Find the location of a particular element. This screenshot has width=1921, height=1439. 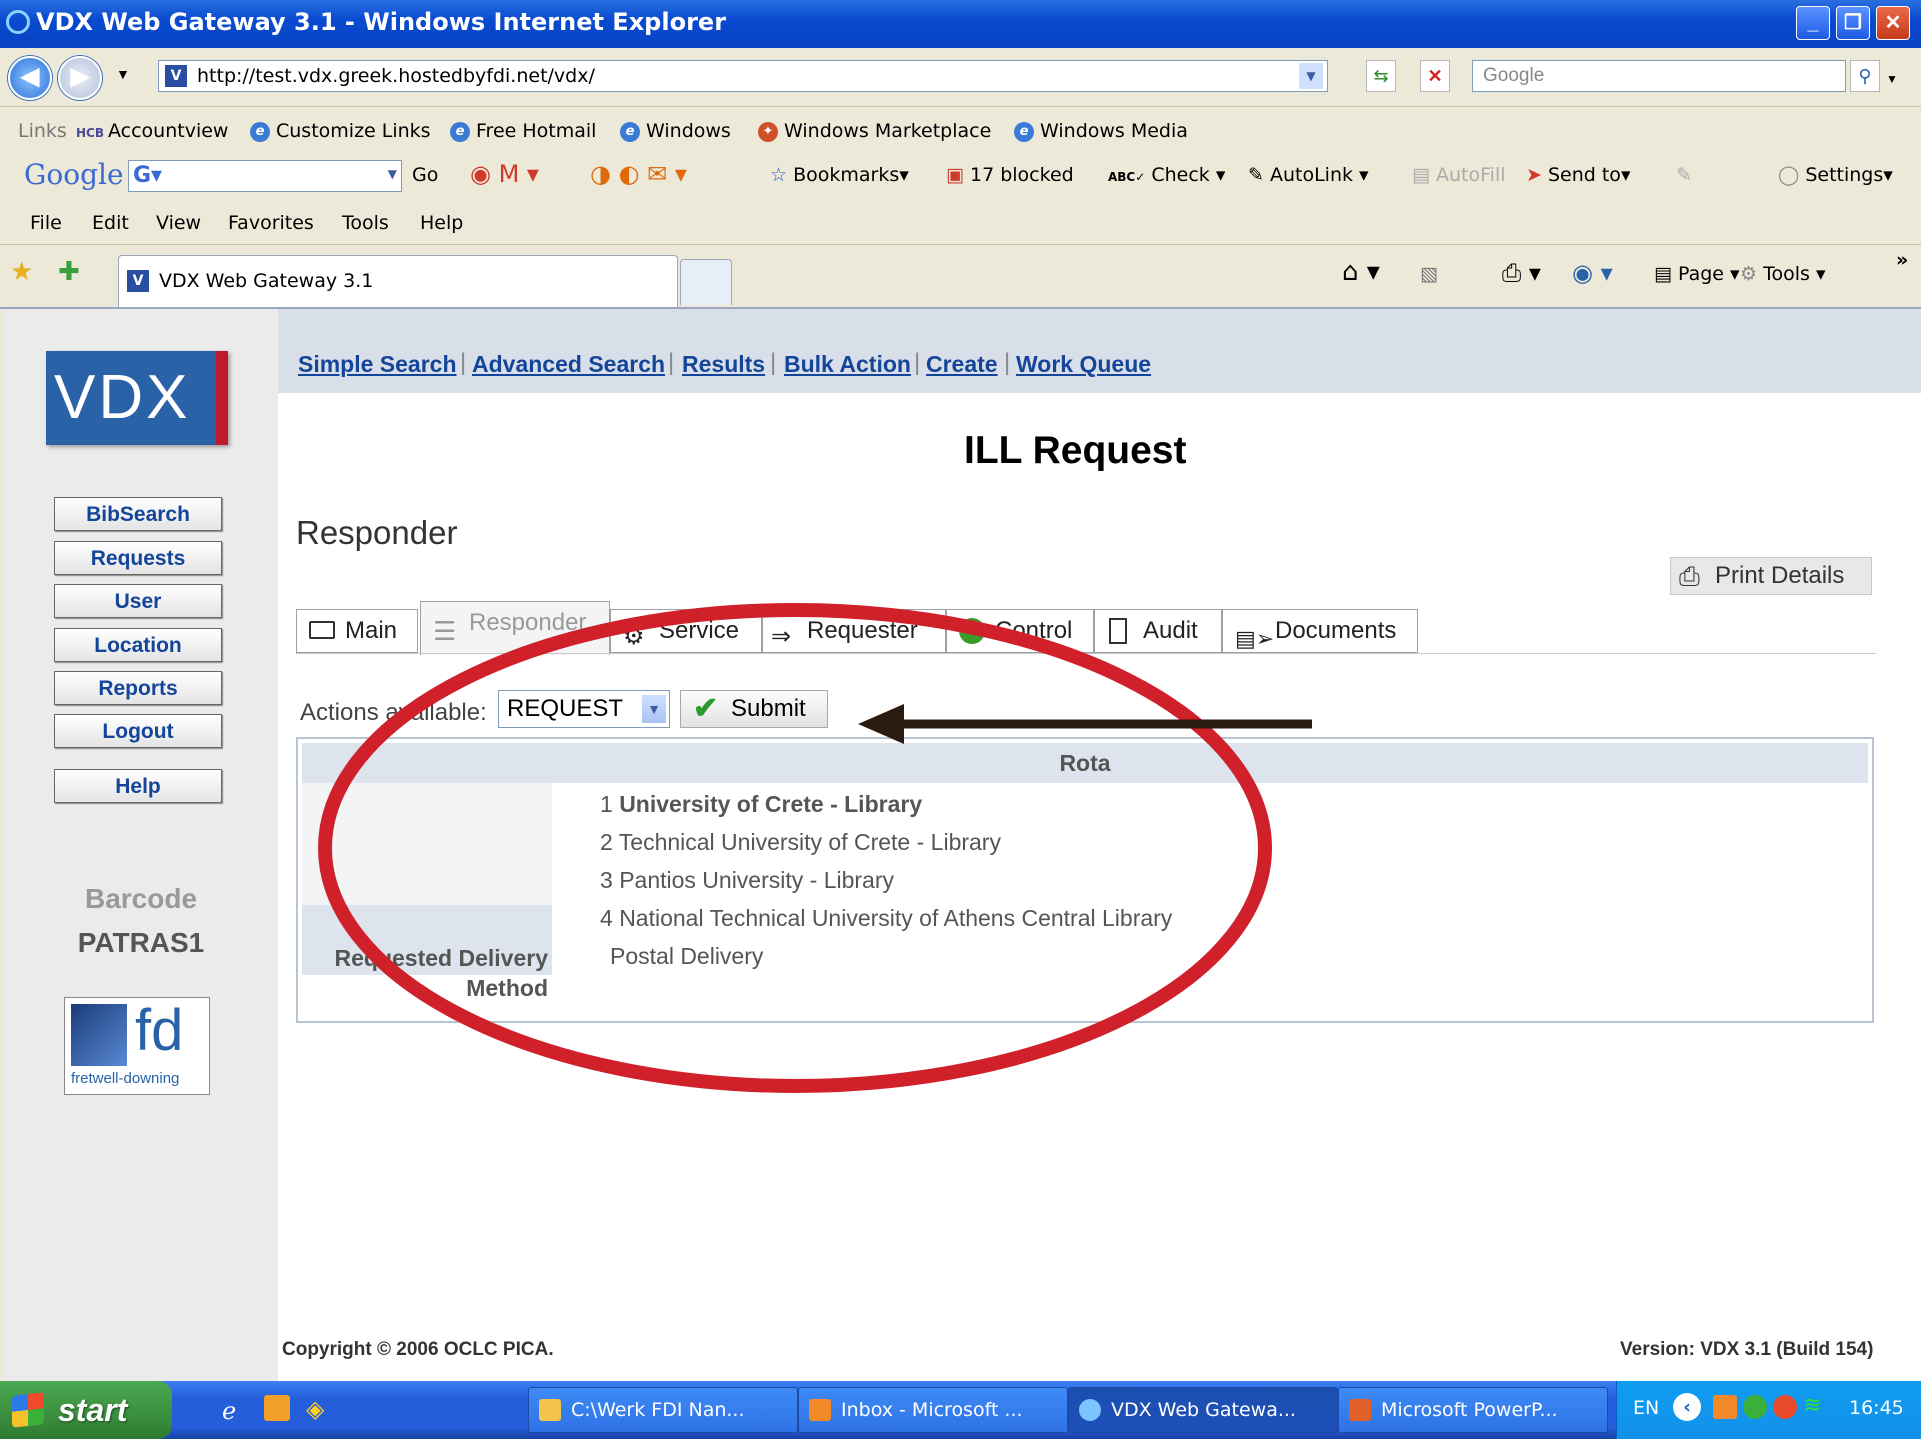

quicklaunch-ie-icon: ℯ is located at coordinates (229, 1411).